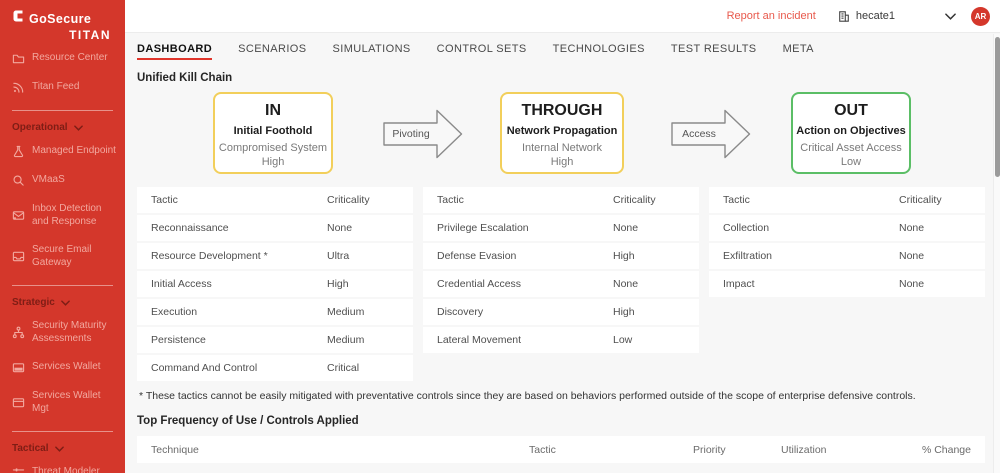 The width and height of the screenshot is (1000, 473). I want to click on scrollbar-thumb, so click(997, 107).